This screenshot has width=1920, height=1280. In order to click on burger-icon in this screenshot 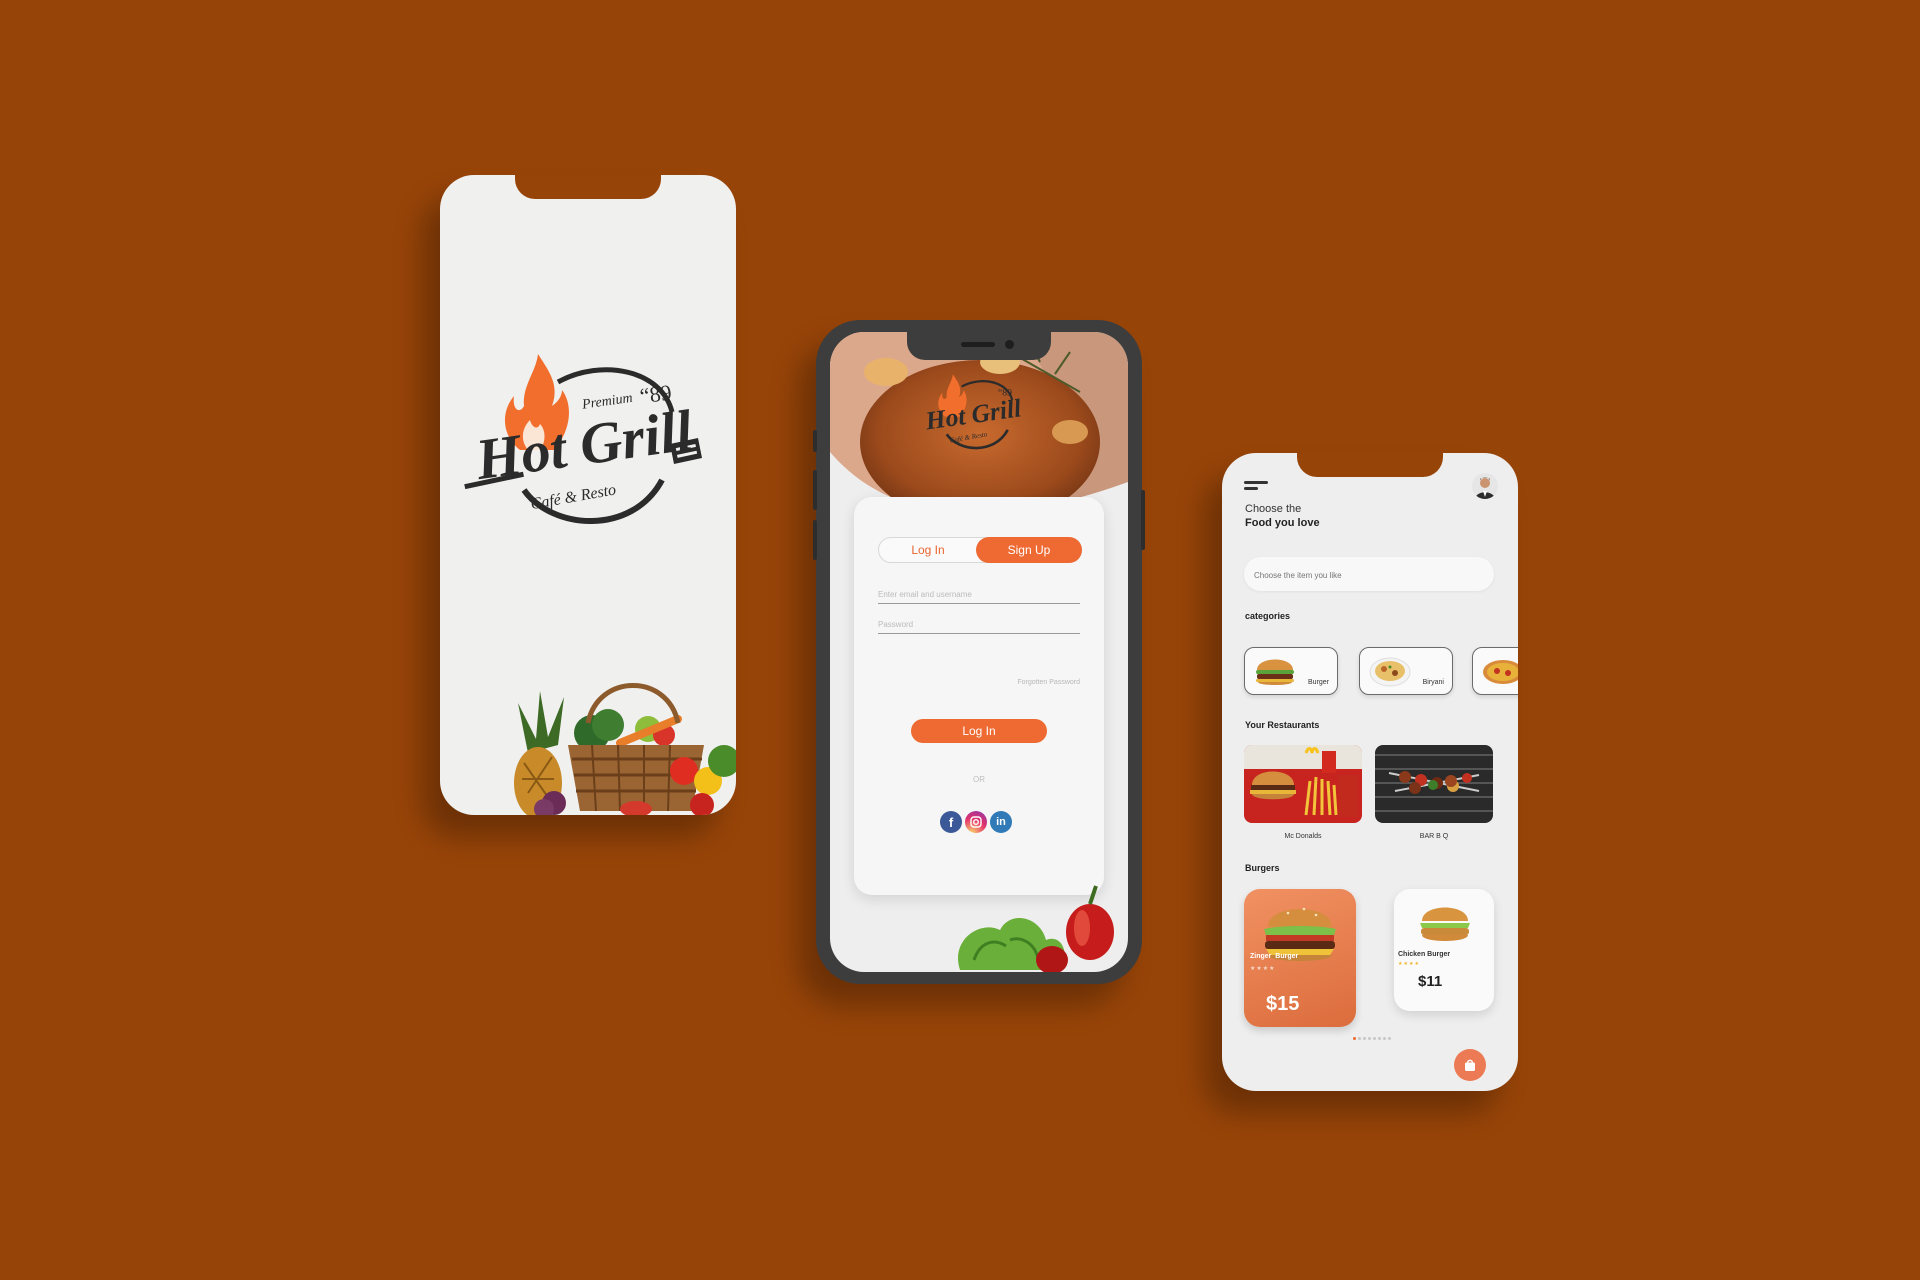, I will do `click(1275, 672)`.